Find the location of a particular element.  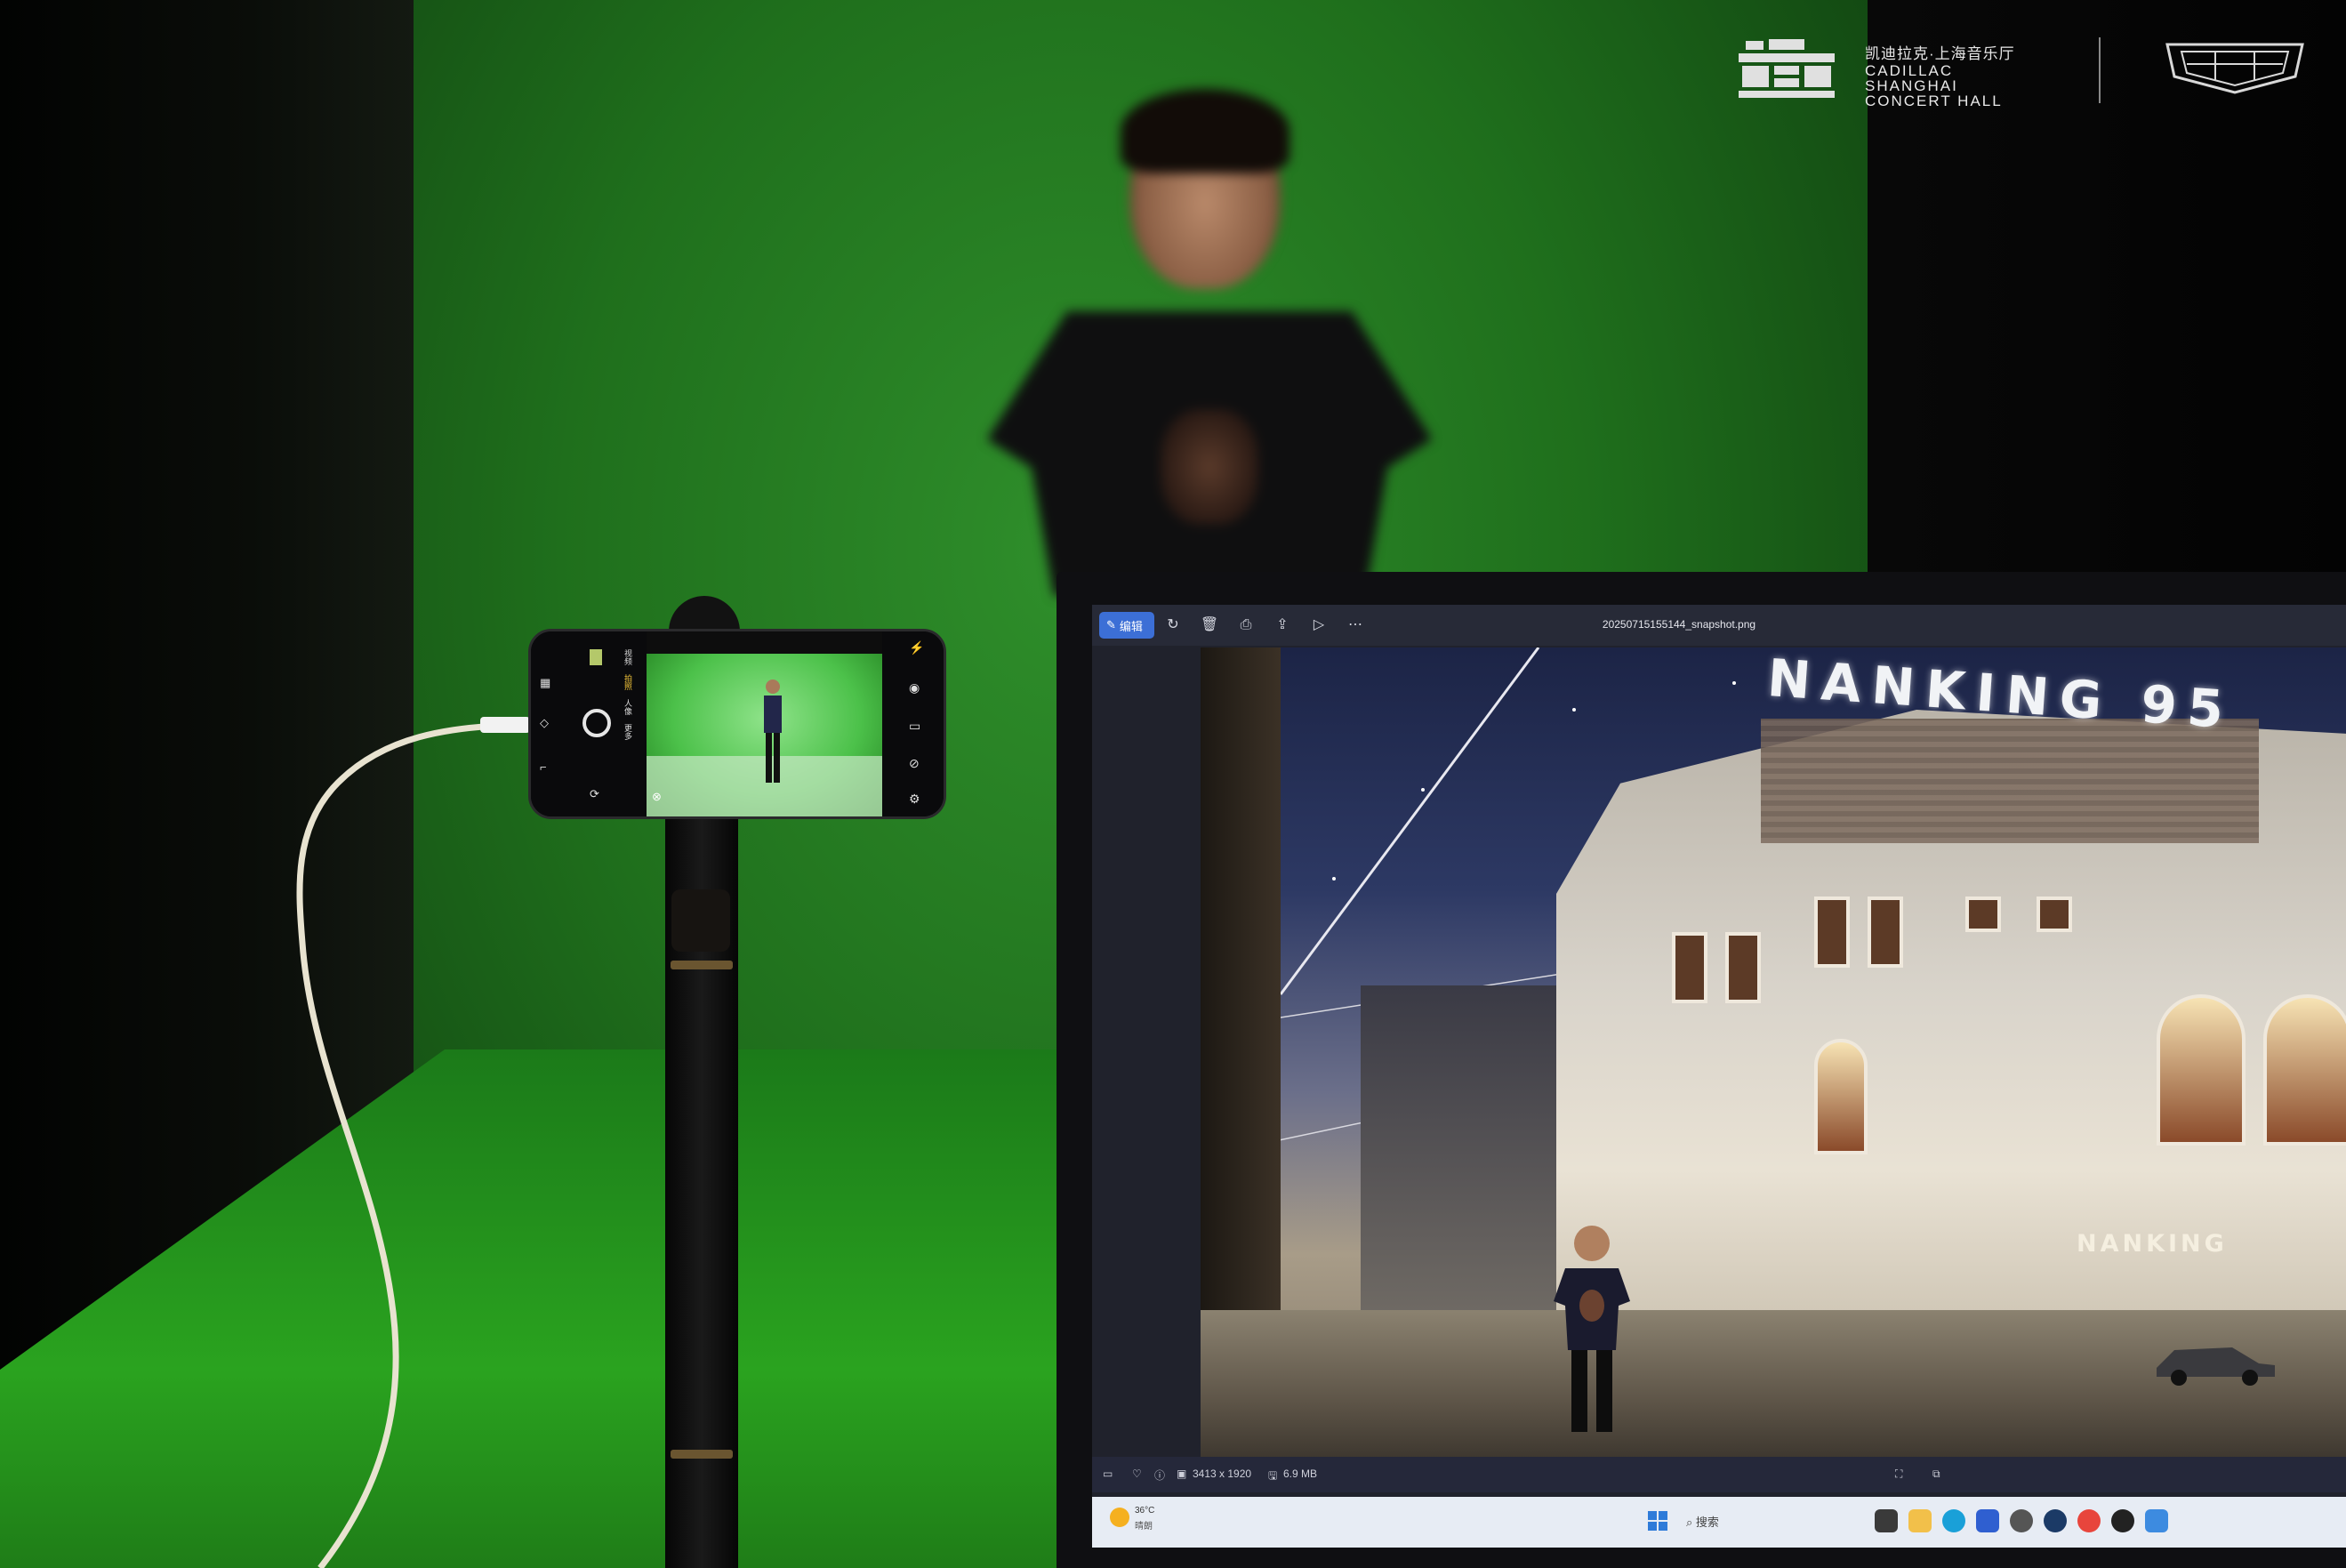

smartphone-camera: ▦ ◇ ⌐ ⟳ 视频 拍照 人像 更多 ⊗ ⚡ ◉ ▭ ⊘ ⚙ is located at coordinates (737, 724).